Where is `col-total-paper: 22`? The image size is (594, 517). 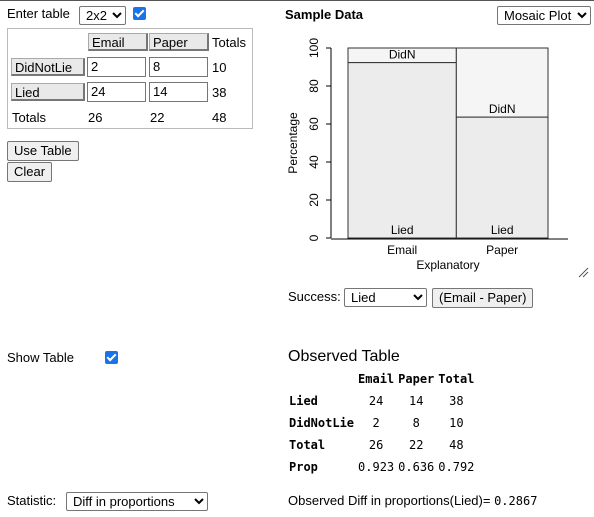
col-total-paper: 22 is located at coordinates (157, 117).